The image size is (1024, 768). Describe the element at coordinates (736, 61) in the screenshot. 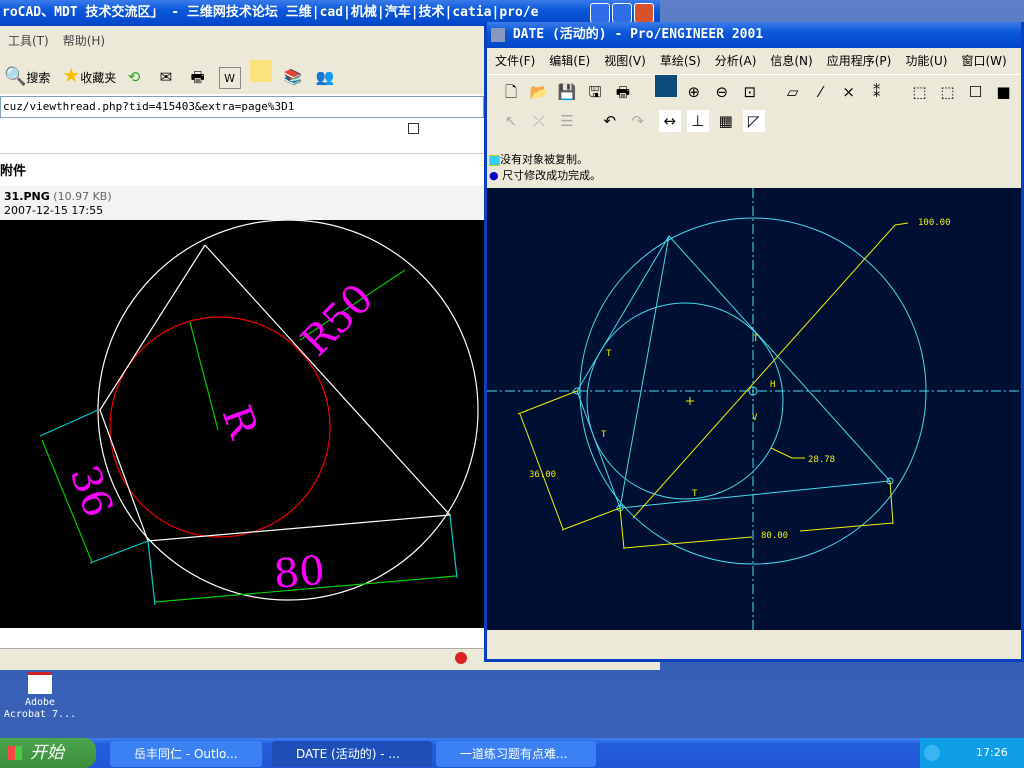

I see `menu-analysis: 分析(A)` at that location.